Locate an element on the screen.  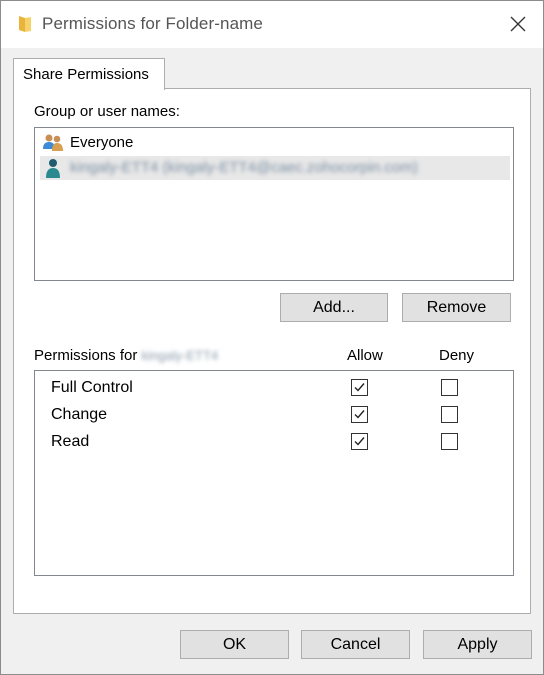
permissions-for-label: Permissions for kingaly-ETT4 is located at coordinates (126, 355).